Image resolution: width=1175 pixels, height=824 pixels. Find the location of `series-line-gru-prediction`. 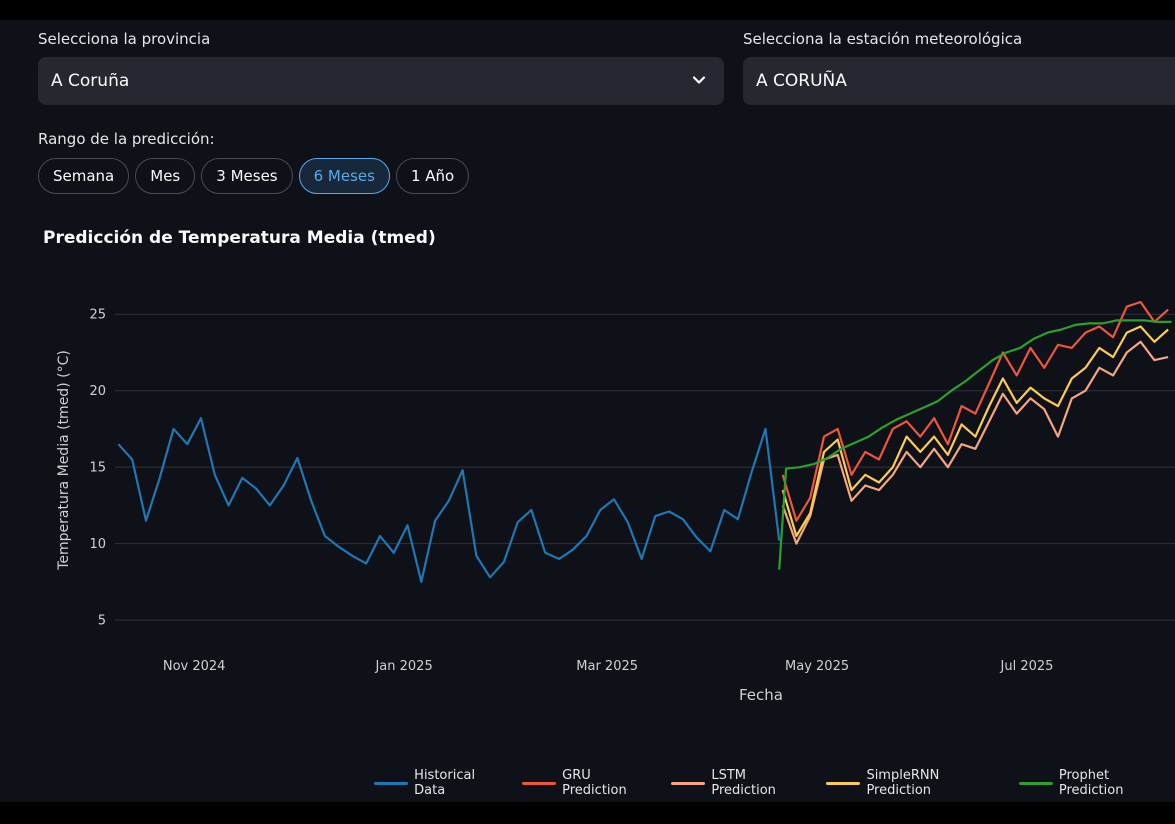

series-line-gru-prediction is located at coordinates (975, 411).